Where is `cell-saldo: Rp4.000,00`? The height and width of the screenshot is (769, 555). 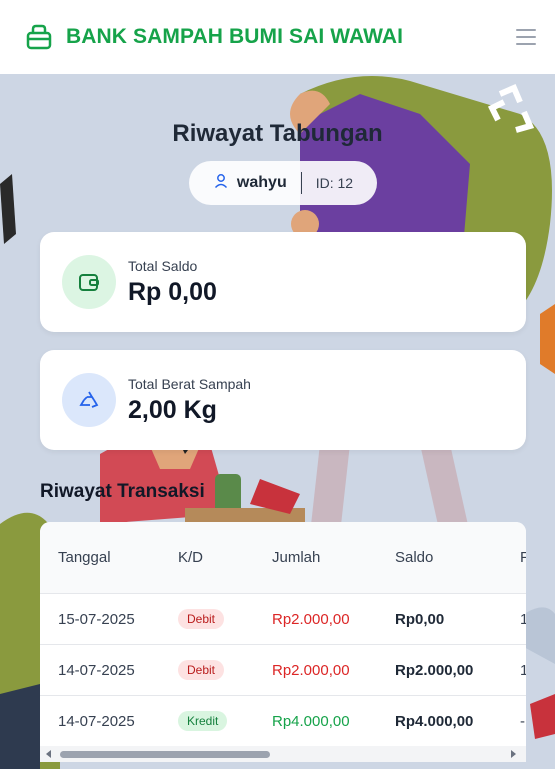
cell-saldo: Rp4.000,00 is located at coordinates (434, 721).